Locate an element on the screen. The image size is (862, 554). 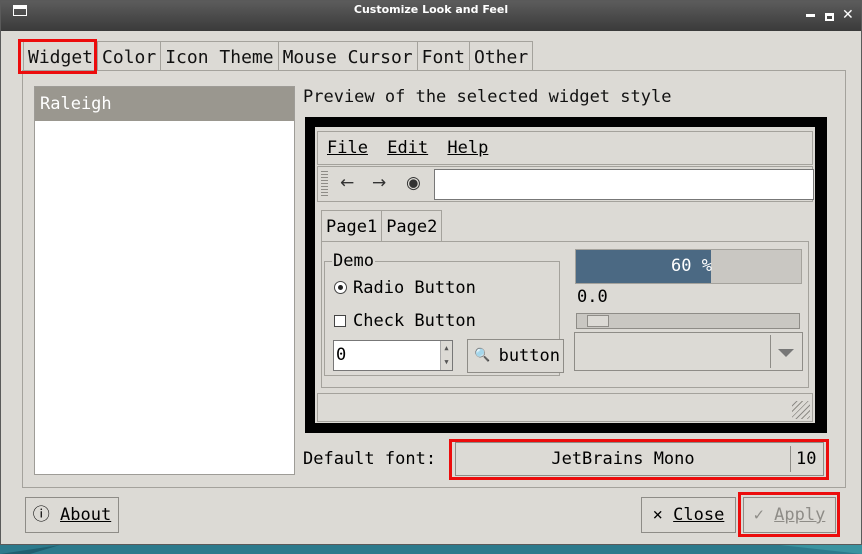
scale-value: 0.0 is located at coordinates (592, 297).